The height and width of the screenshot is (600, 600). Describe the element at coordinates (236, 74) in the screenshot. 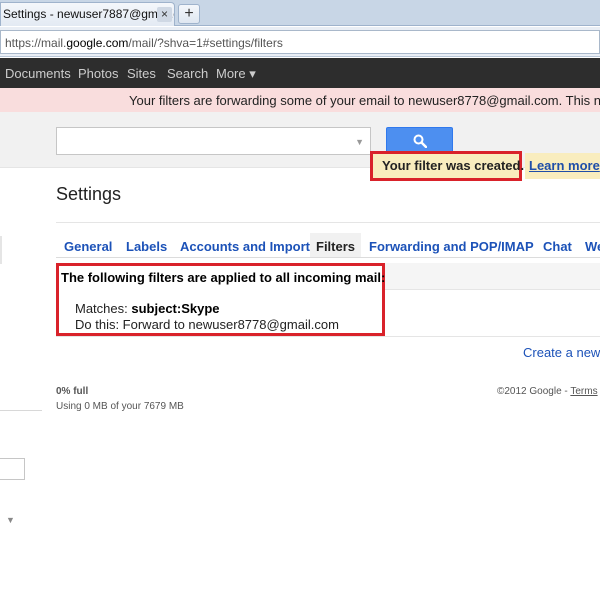

I see `gbar-more: More ▾` at that location.